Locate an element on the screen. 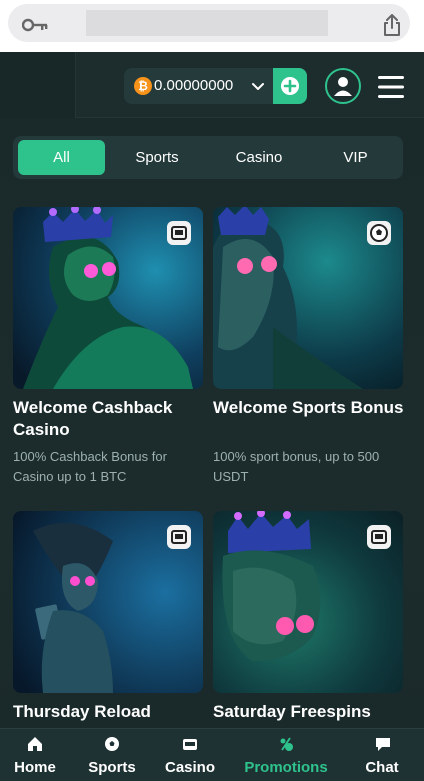 The width and height of the screenshot is (424, 781). wallet-selector: ₿ 0.00000000 is located at coordinates (199, 86).